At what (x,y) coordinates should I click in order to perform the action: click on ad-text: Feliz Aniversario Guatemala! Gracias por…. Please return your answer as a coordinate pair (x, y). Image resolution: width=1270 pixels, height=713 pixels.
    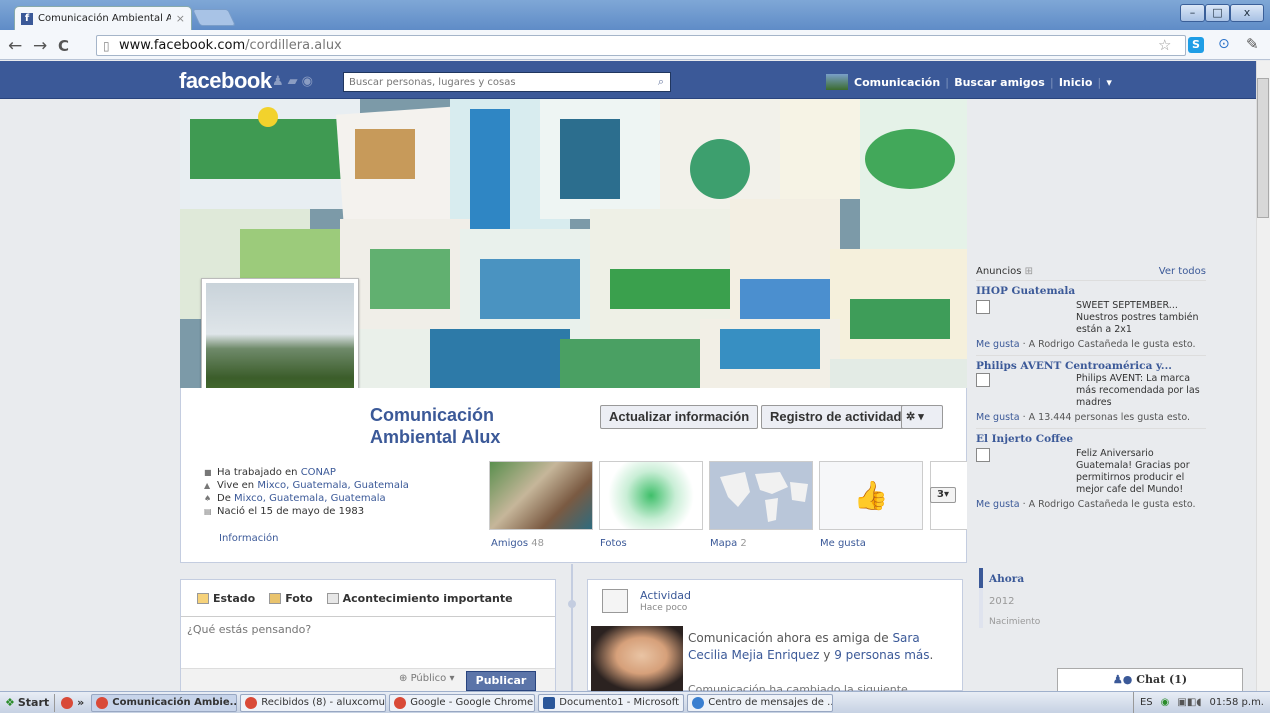
    Looking at the image, I should click on (1133, 471).